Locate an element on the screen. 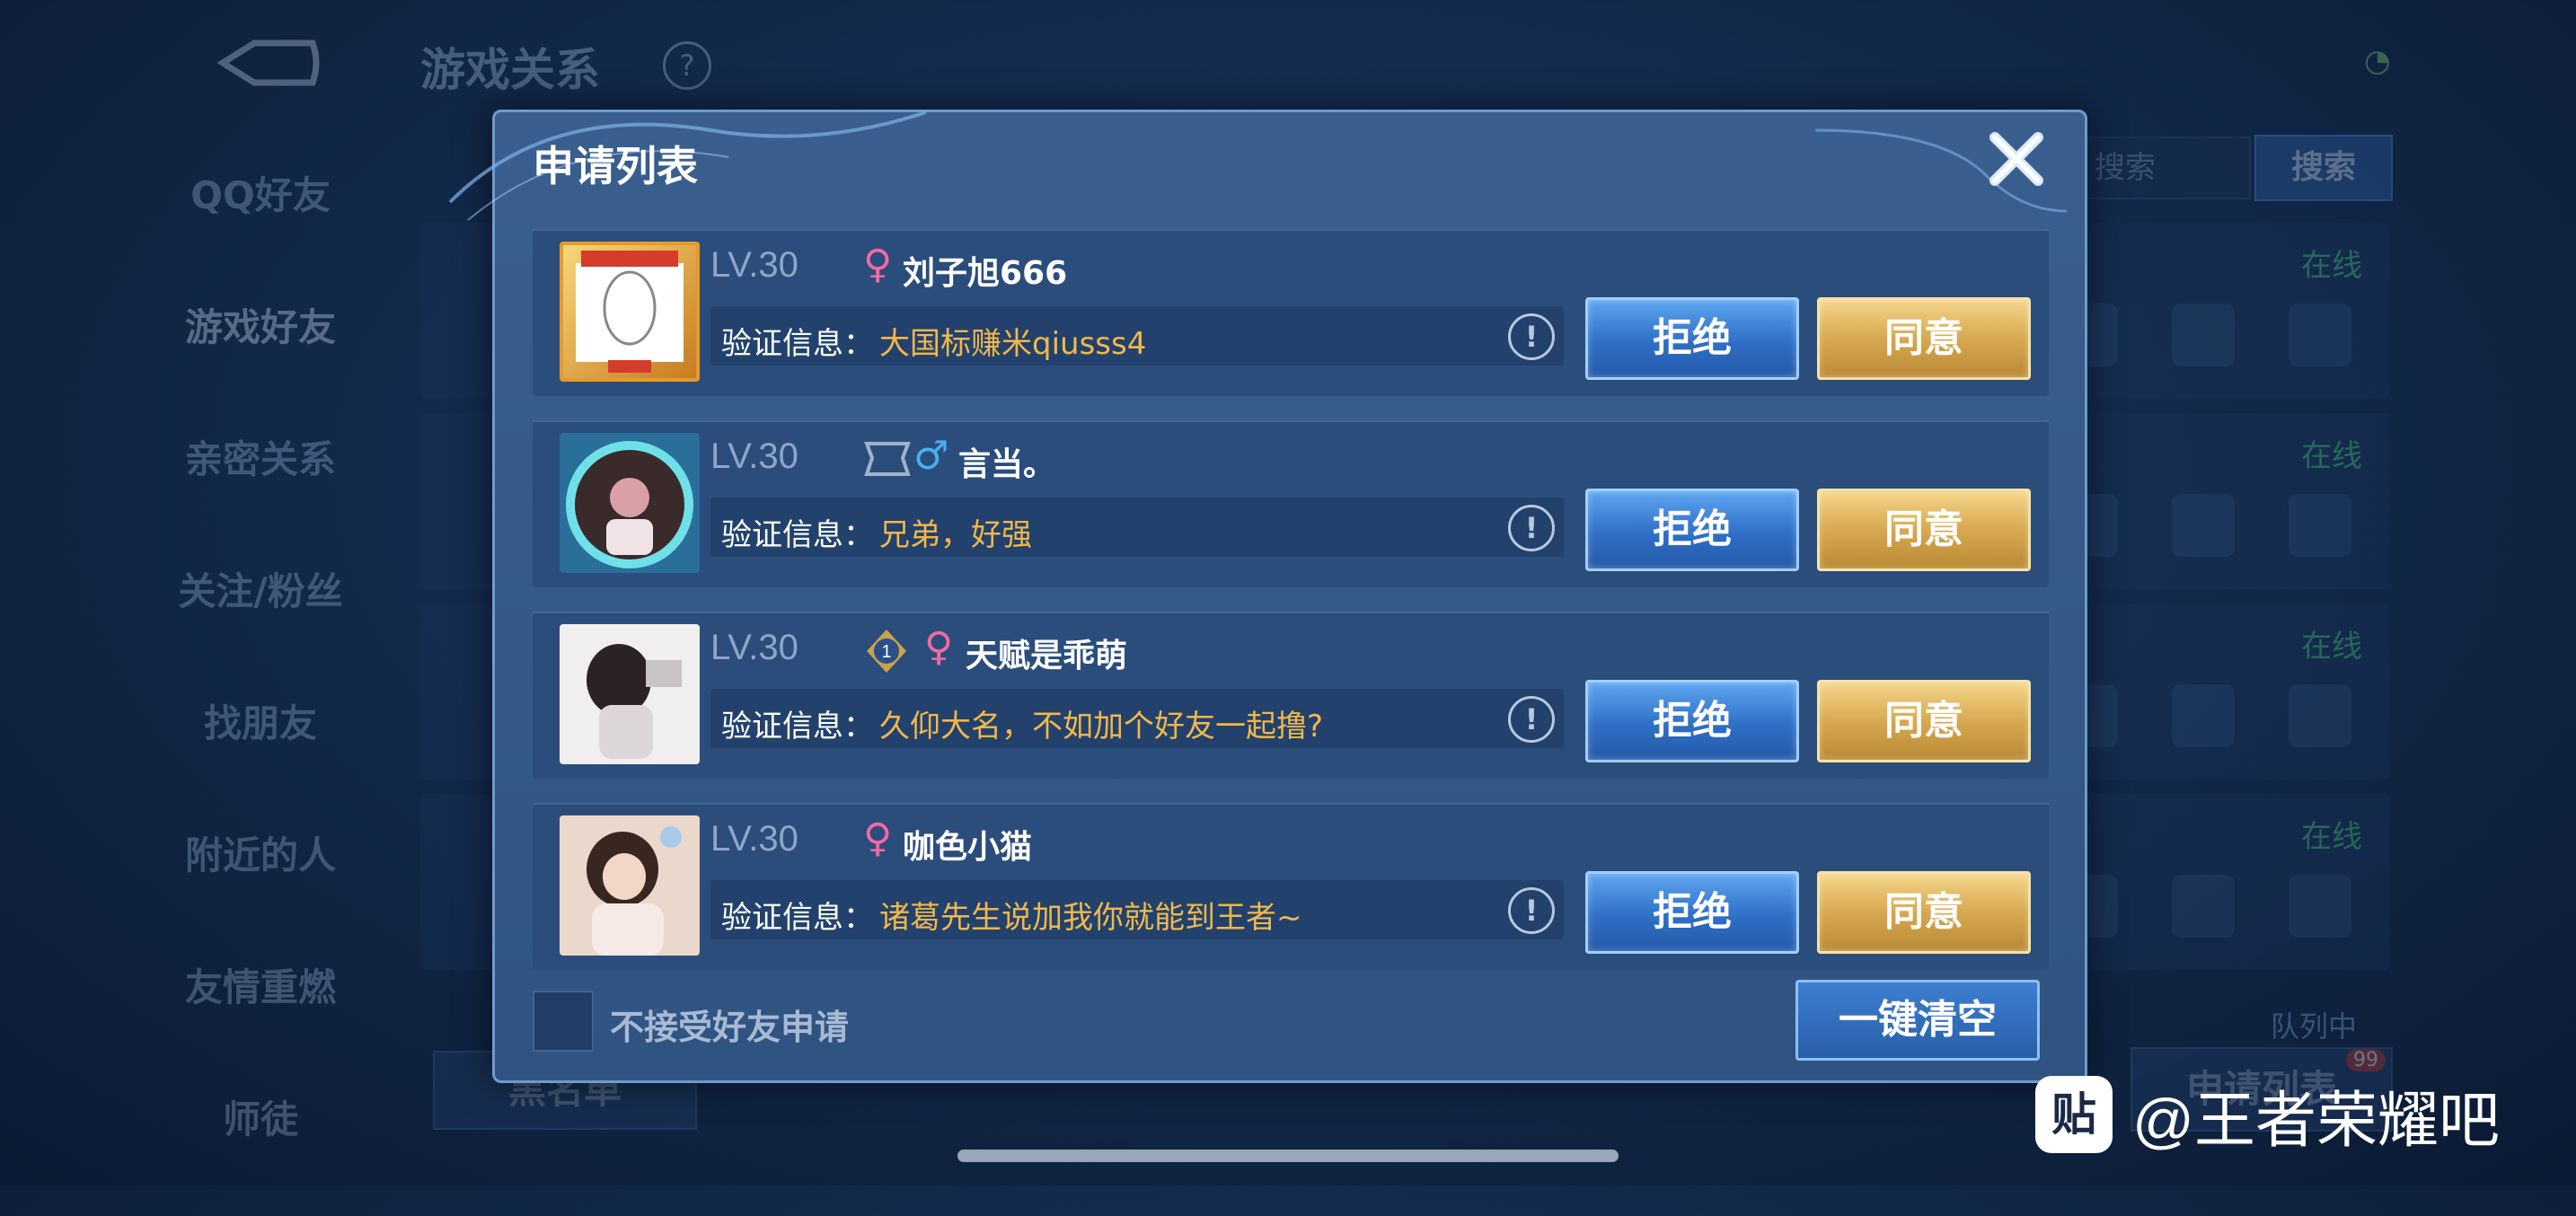 This screenshot has height=1216, width=2576. player-name: 咖色小猫 is located at coordinates (968, 847).